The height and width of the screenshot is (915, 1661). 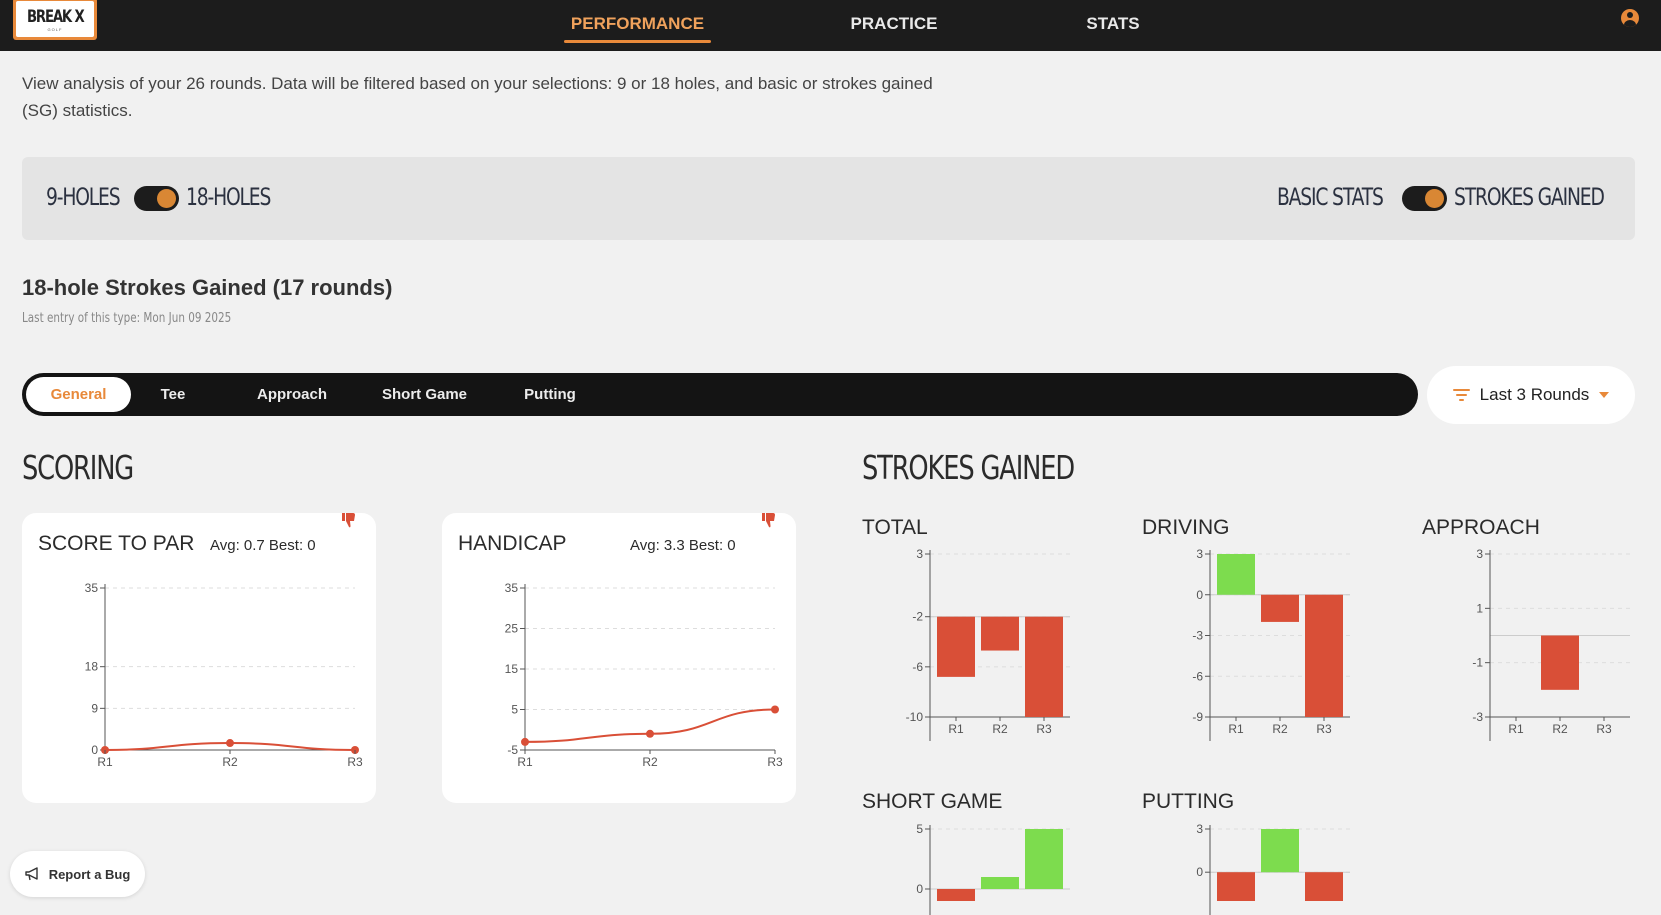 I want to click on round-range-label: Last 3 Rounds, so click(x=1534, y=394).